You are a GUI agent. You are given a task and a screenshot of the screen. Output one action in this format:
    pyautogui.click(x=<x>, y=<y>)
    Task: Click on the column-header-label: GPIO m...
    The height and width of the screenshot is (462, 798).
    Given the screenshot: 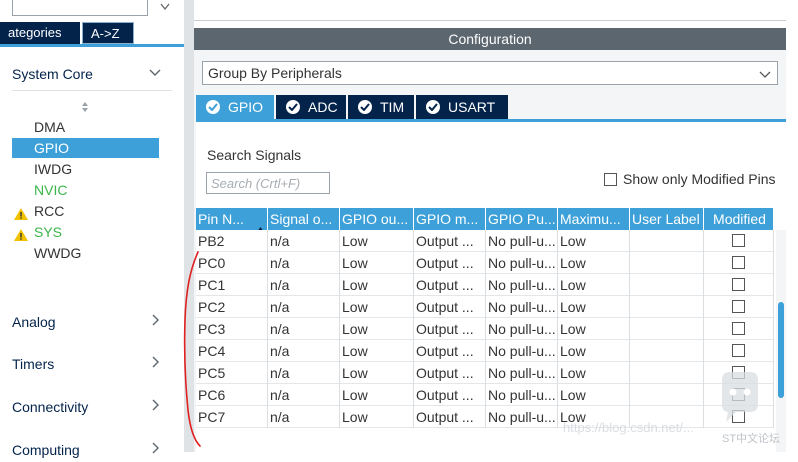 What is the action you would take?
    pyautogui.click(x=447, y=219)
    